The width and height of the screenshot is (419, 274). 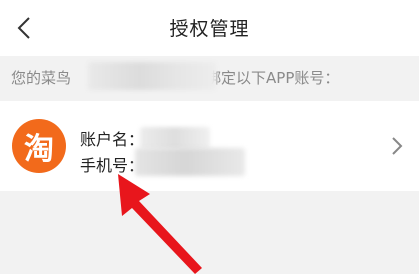 What do you see at coordinates (39, 149) in the screenshot?
I see `app-logo-char: 淘` at bounding box center [39, 149].